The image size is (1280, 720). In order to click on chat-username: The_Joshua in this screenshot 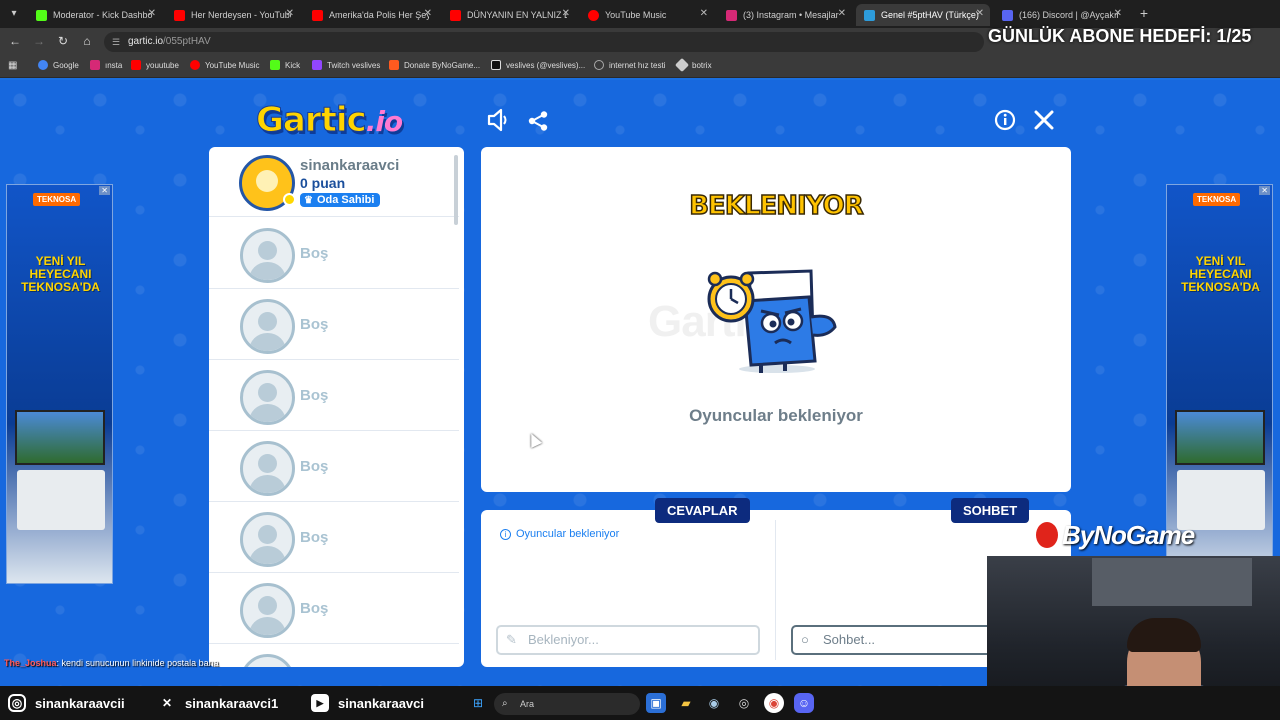, I will do `click(30, 663)`.